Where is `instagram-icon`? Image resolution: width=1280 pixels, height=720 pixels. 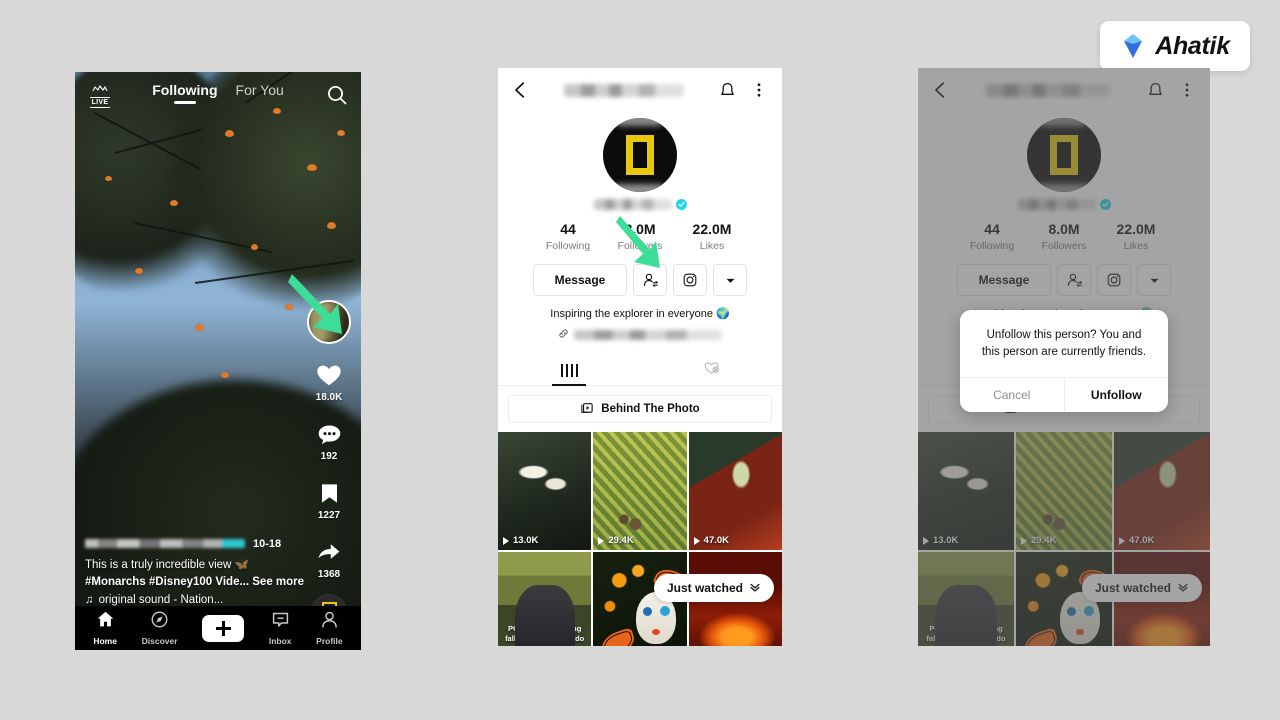 instagram-icon is located at coordinates (690, 280).